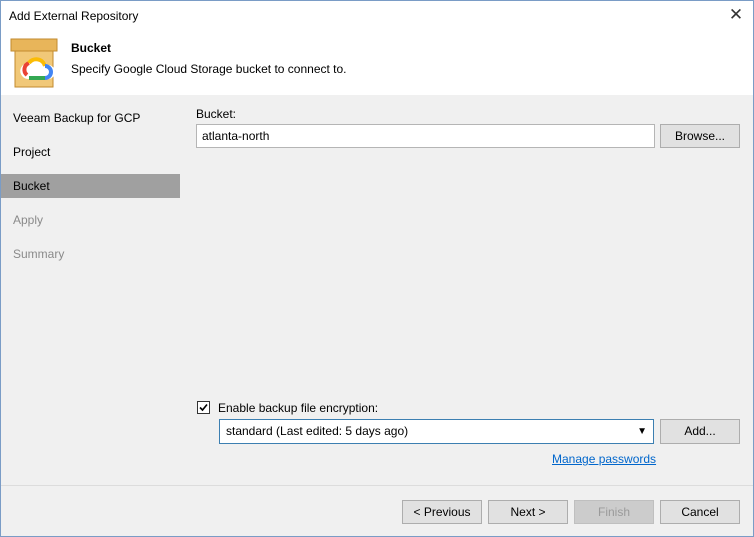 This screenshot has width=754, height=537. Describe the element at coordinates (442, 512) in the screenshot. I see `previous-button: < Previous` at that location.